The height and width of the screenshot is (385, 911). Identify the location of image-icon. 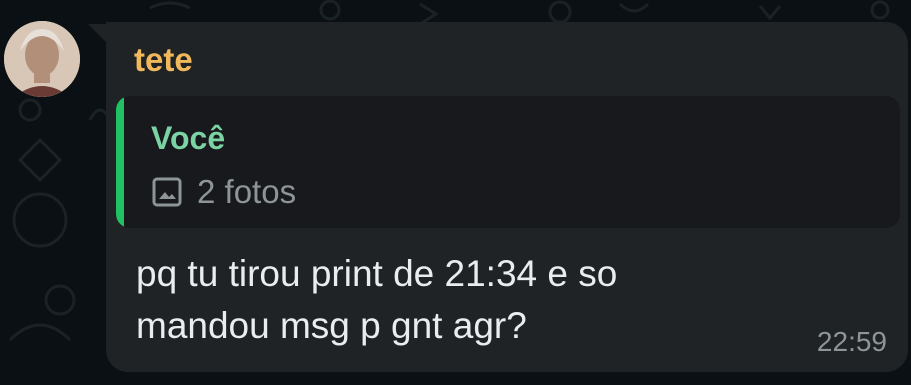
(167, 192).